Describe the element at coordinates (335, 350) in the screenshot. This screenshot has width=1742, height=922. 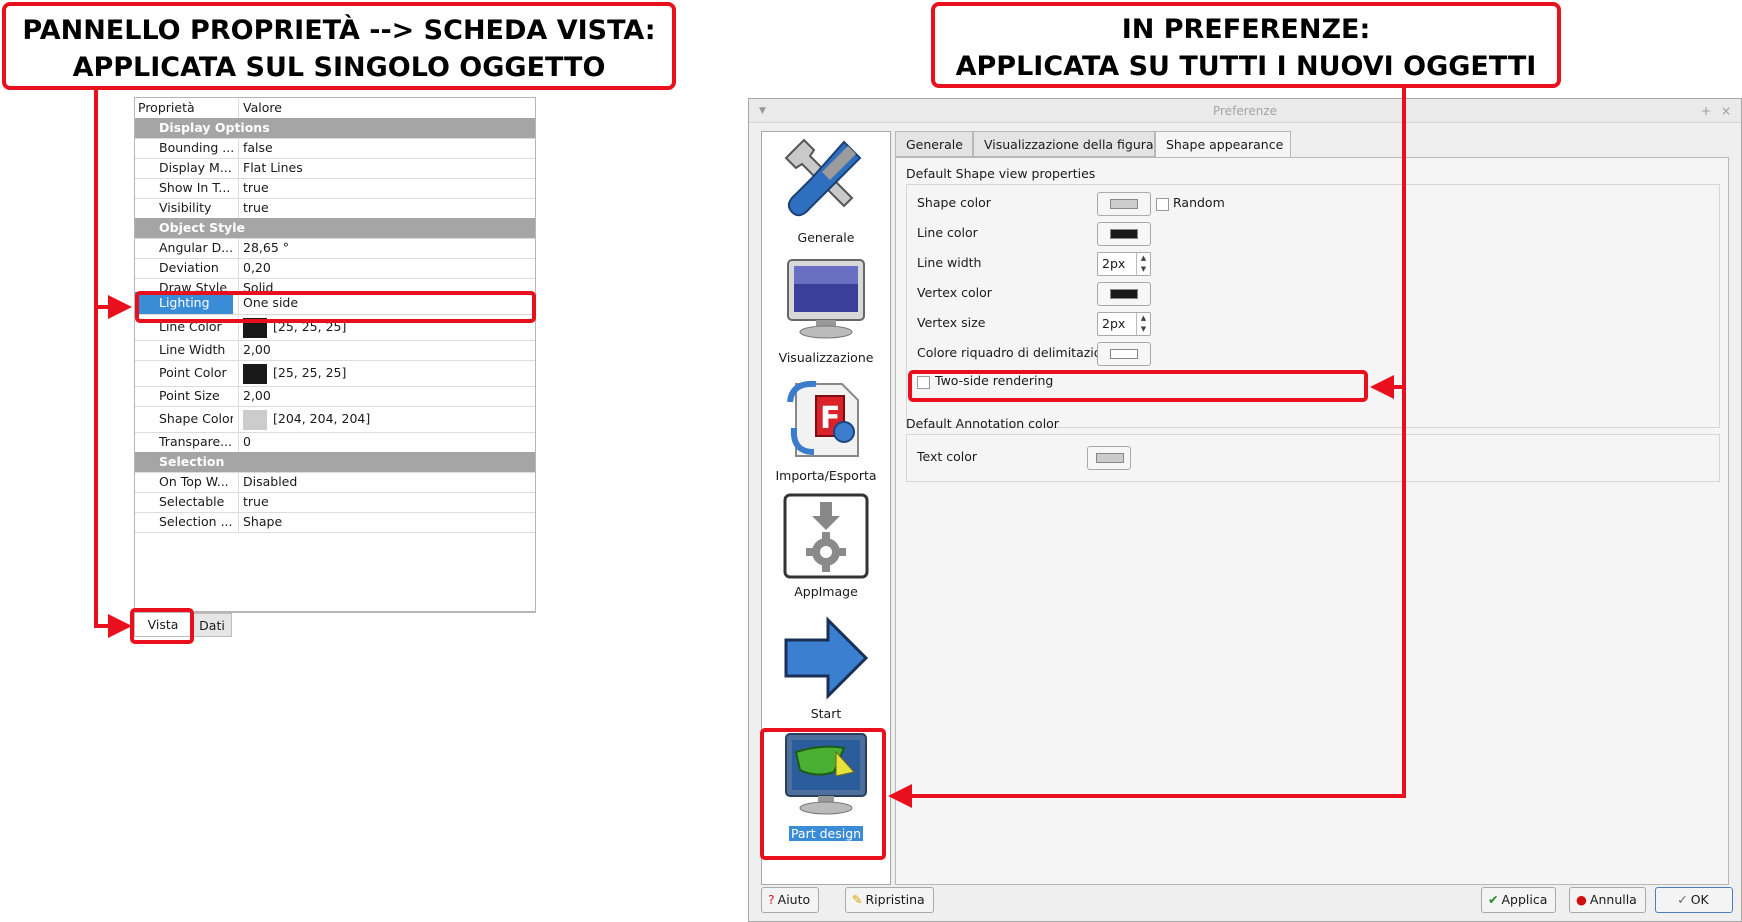
I see `prop-row-line-width: Line Width 2,00` at that location.